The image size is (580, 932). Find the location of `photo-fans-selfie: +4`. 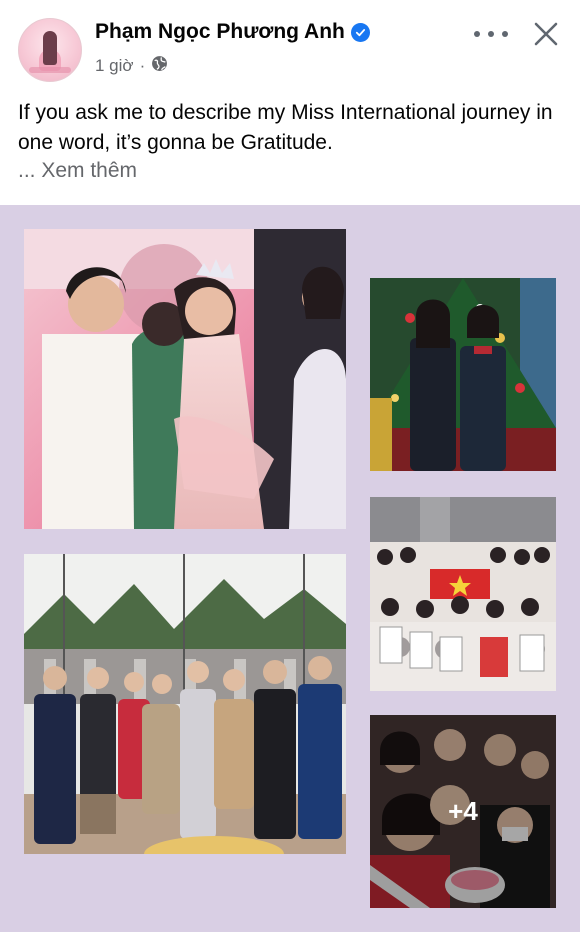

photo-fans-selfie: +4 is located at coordinates (463, 811).